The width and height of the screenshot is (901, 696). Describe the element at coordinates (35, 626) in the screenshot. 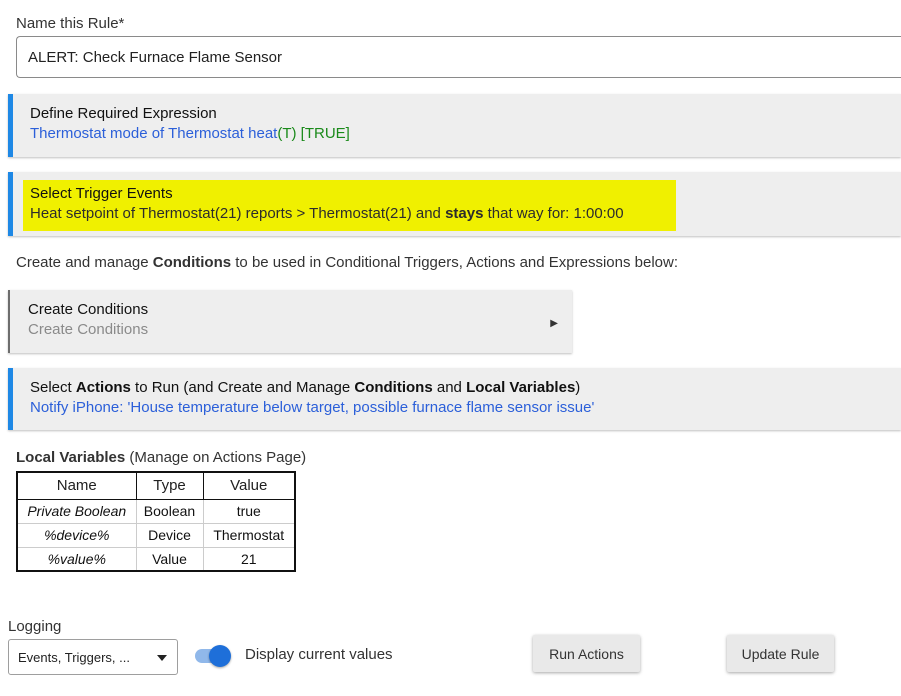

I see `logging-label: Logging` at that location.